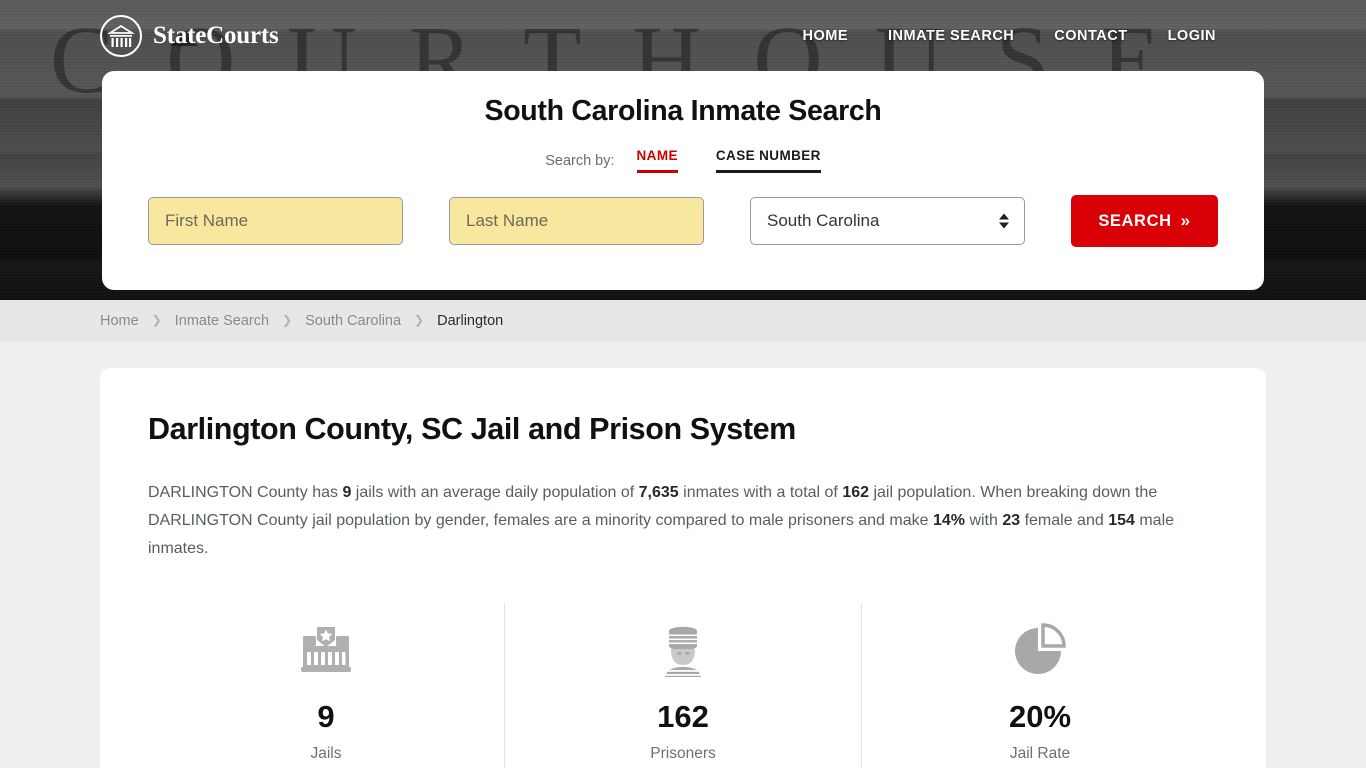  Describe the element at coordinates (347, 492) in the screenshot. I see `stat-jails-inline: 9` at that location.